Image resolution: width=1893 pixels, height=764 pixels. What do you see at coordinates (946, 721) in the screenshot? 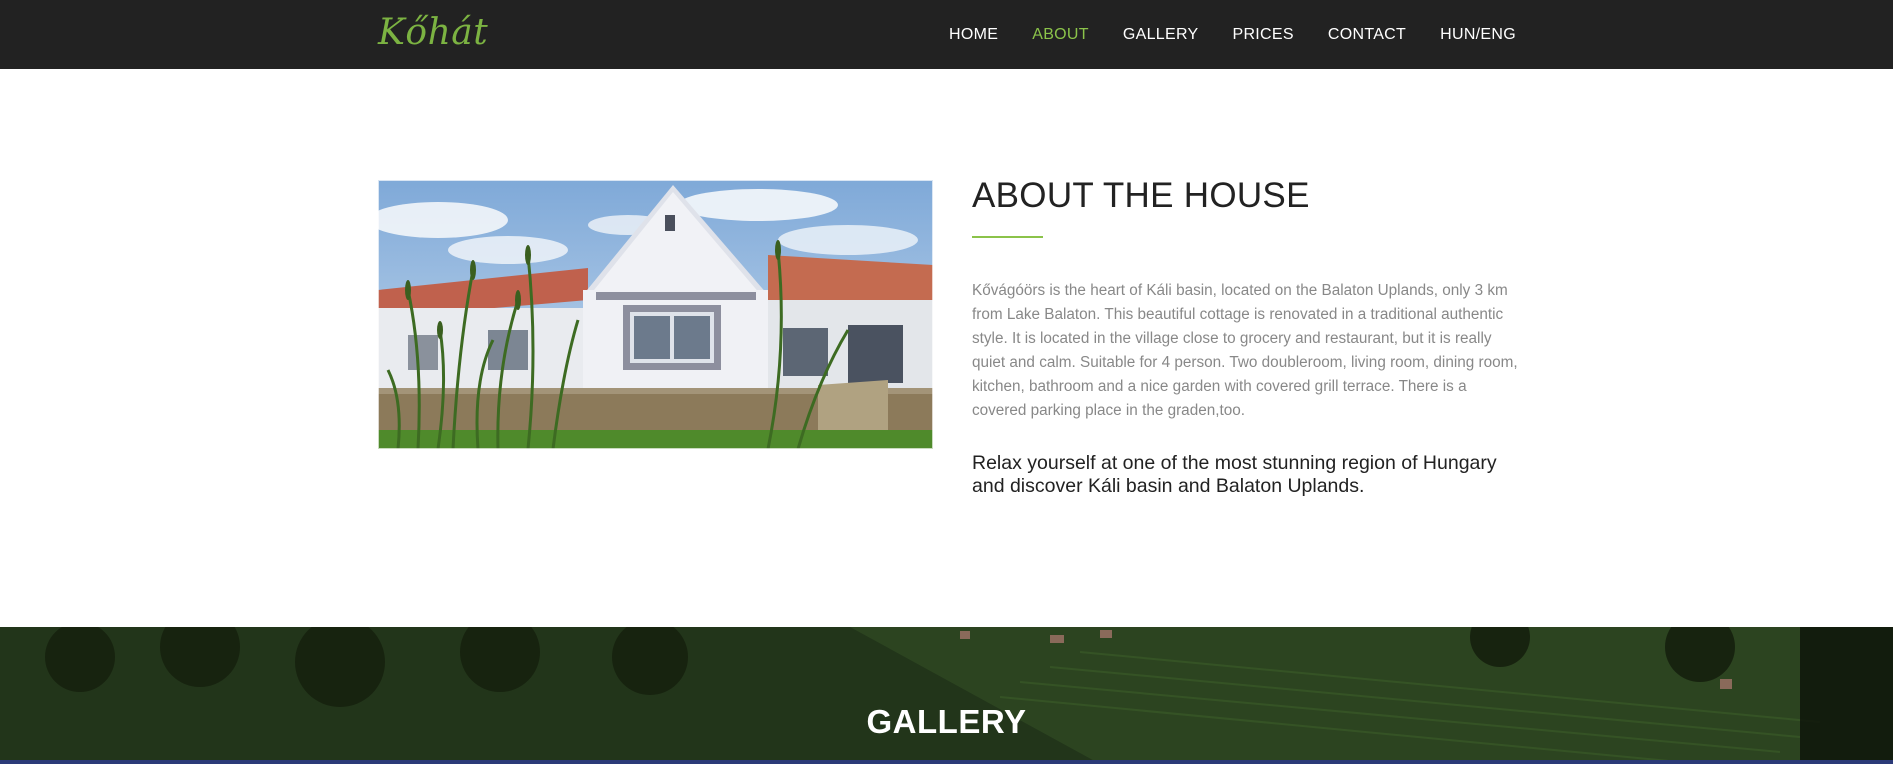
I see `gallery-title: GALLERY` at bounding box center [946, 721].